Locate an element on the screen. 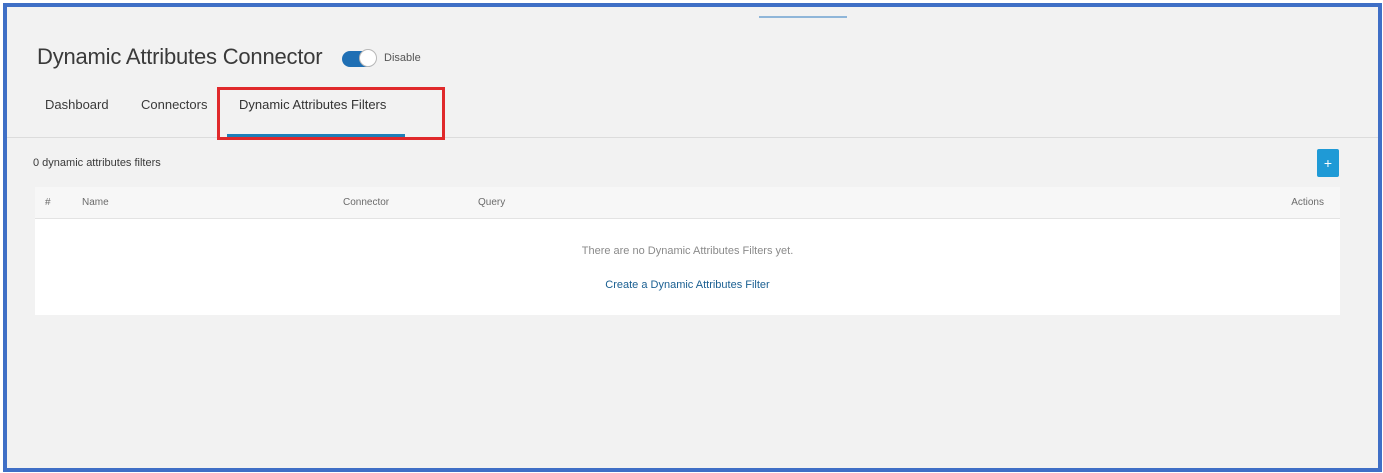  toggle-label: Disable is located at coordinates (402, 58).